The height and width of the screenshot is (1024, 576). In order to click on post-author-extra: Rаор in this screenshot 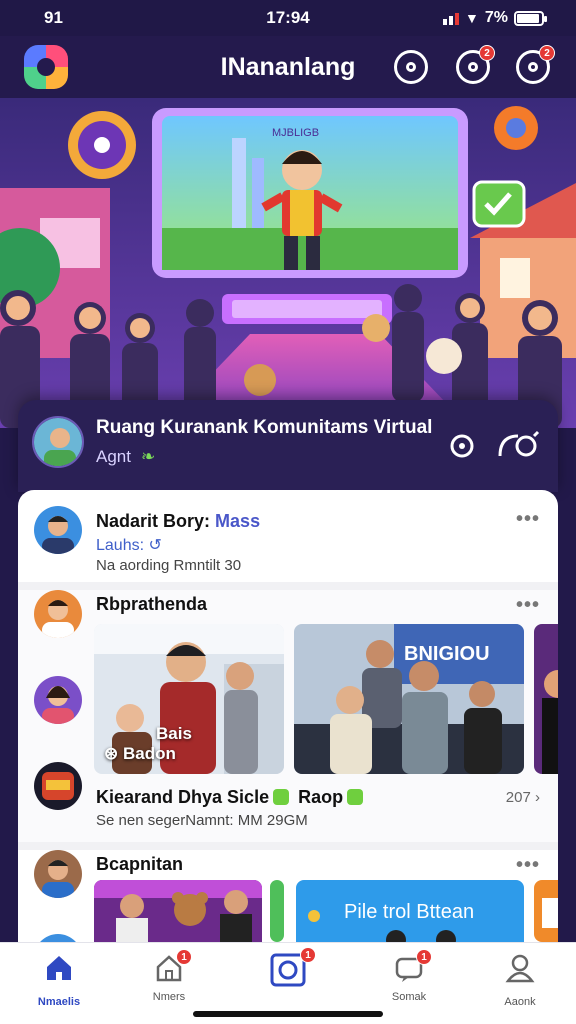, I will do `click(321, 797)`.